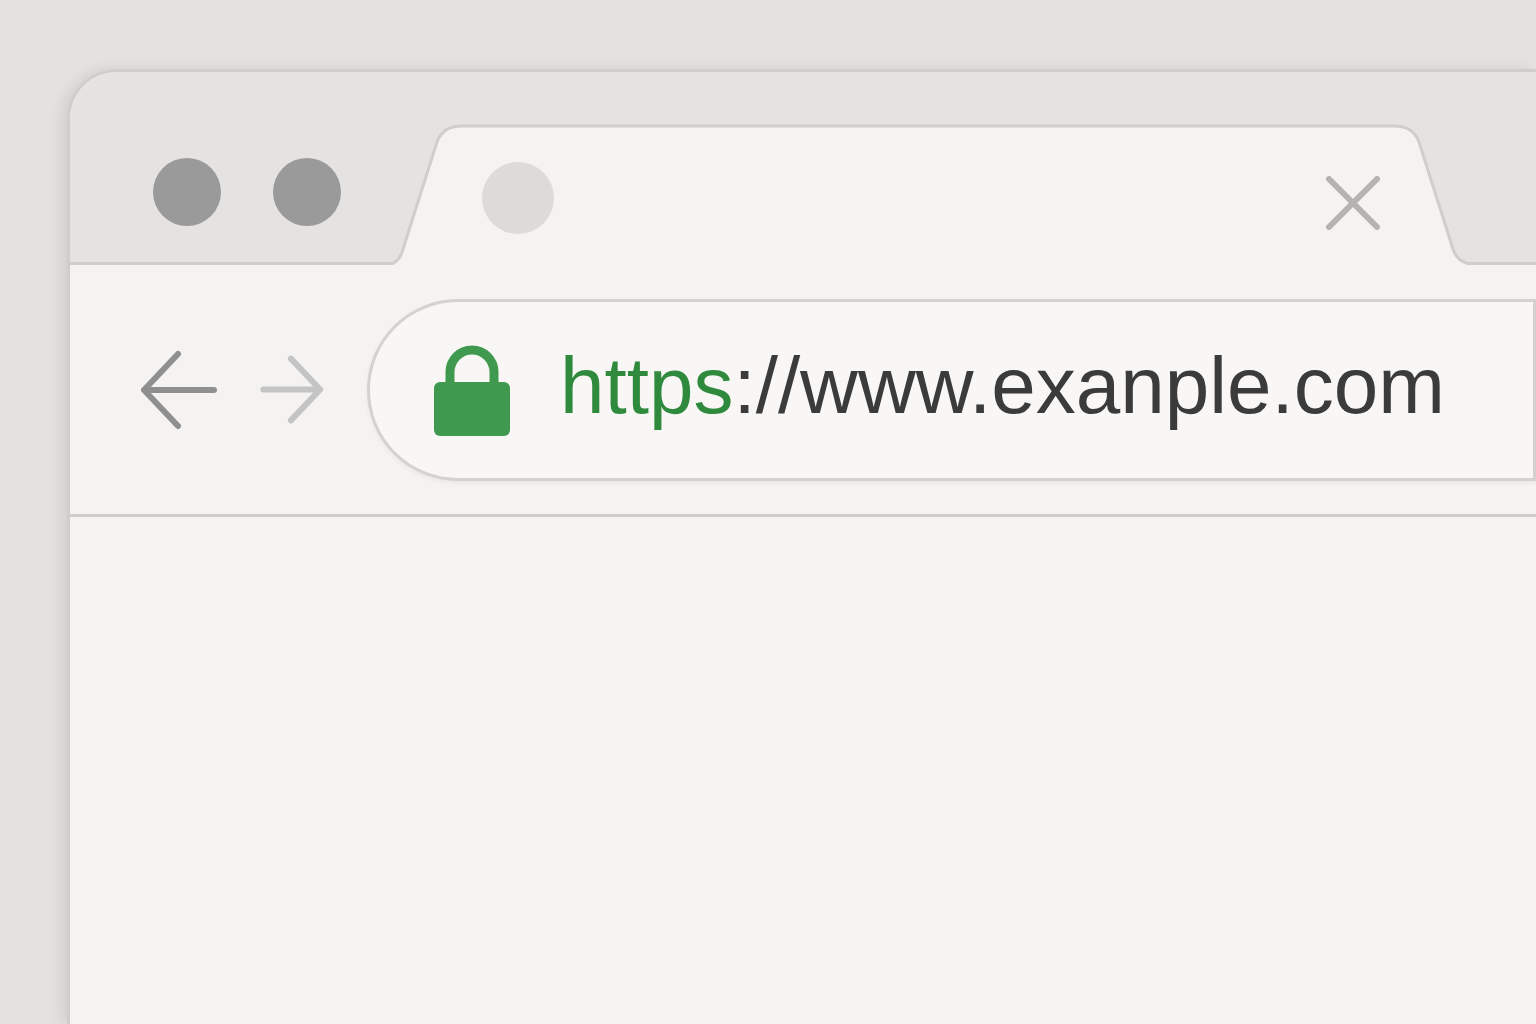 This screenshot has width=1536, height=1024. What do you see at coordinates (1353, 203) in the screenshot?
I see `close-icon` at bounding box center [1353, 203].